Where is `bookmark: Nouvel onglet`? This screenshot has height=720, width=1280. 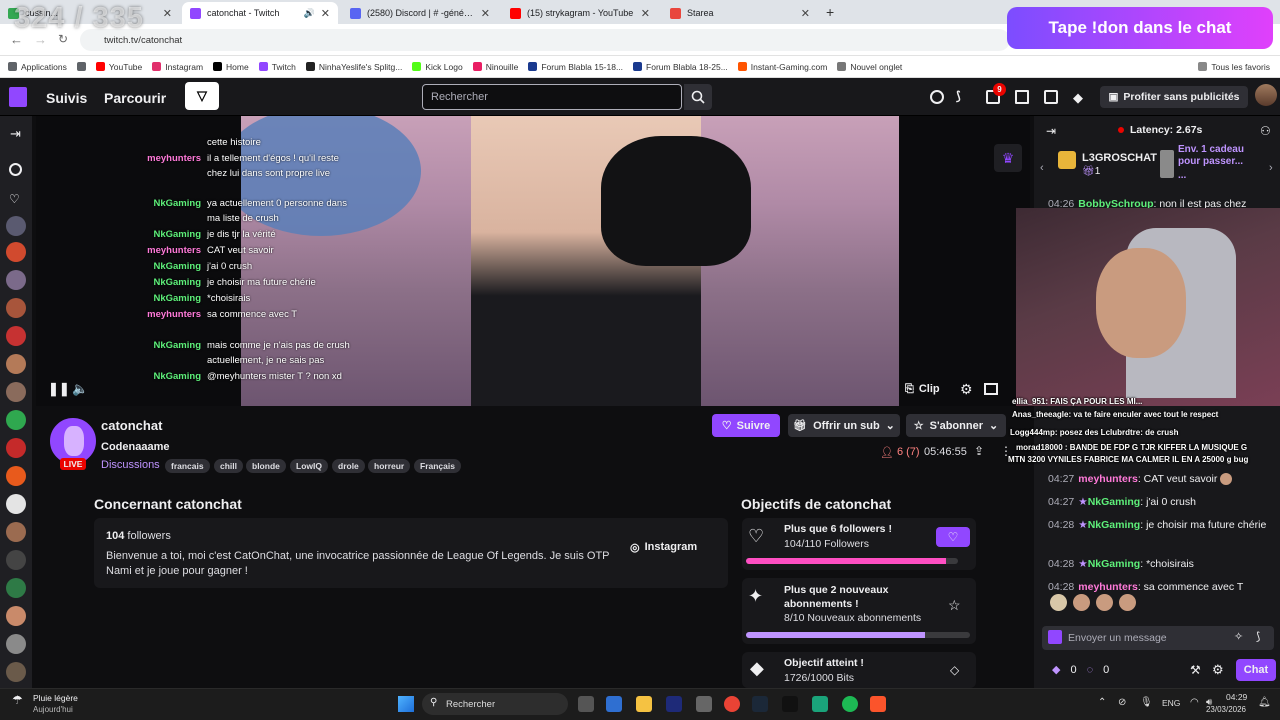 bookmark: Nouvel onglet is located at coordinates (869, 67).